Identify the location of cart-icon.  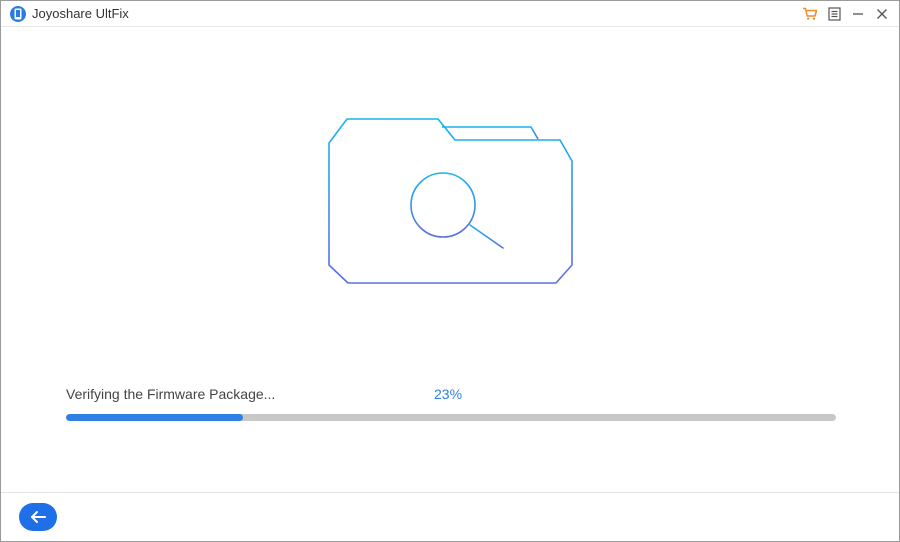
(810, 13).